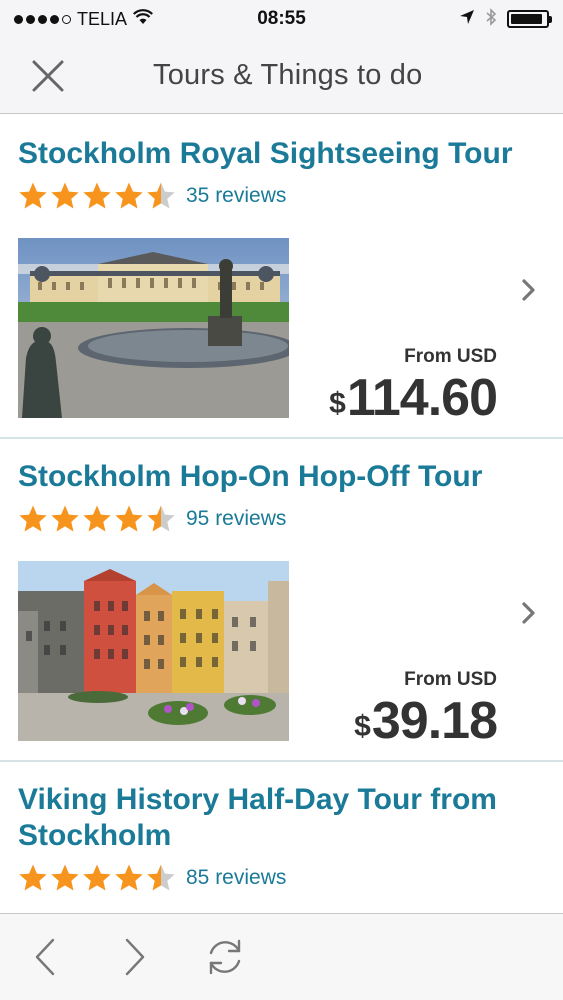 Image resolution: width=563 pixels, height=1000 pixels. What do you see at coordinates (236, 878) in the screenshot?
I see `reviews-link: 85 reviews` at bounding box center [236, 878].